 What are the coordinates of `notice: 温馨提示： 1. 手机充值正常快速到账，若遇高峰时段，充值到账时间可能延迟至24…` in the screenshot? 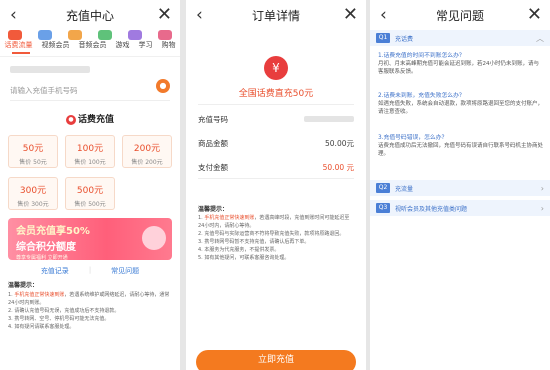 It's located at (276, 234).